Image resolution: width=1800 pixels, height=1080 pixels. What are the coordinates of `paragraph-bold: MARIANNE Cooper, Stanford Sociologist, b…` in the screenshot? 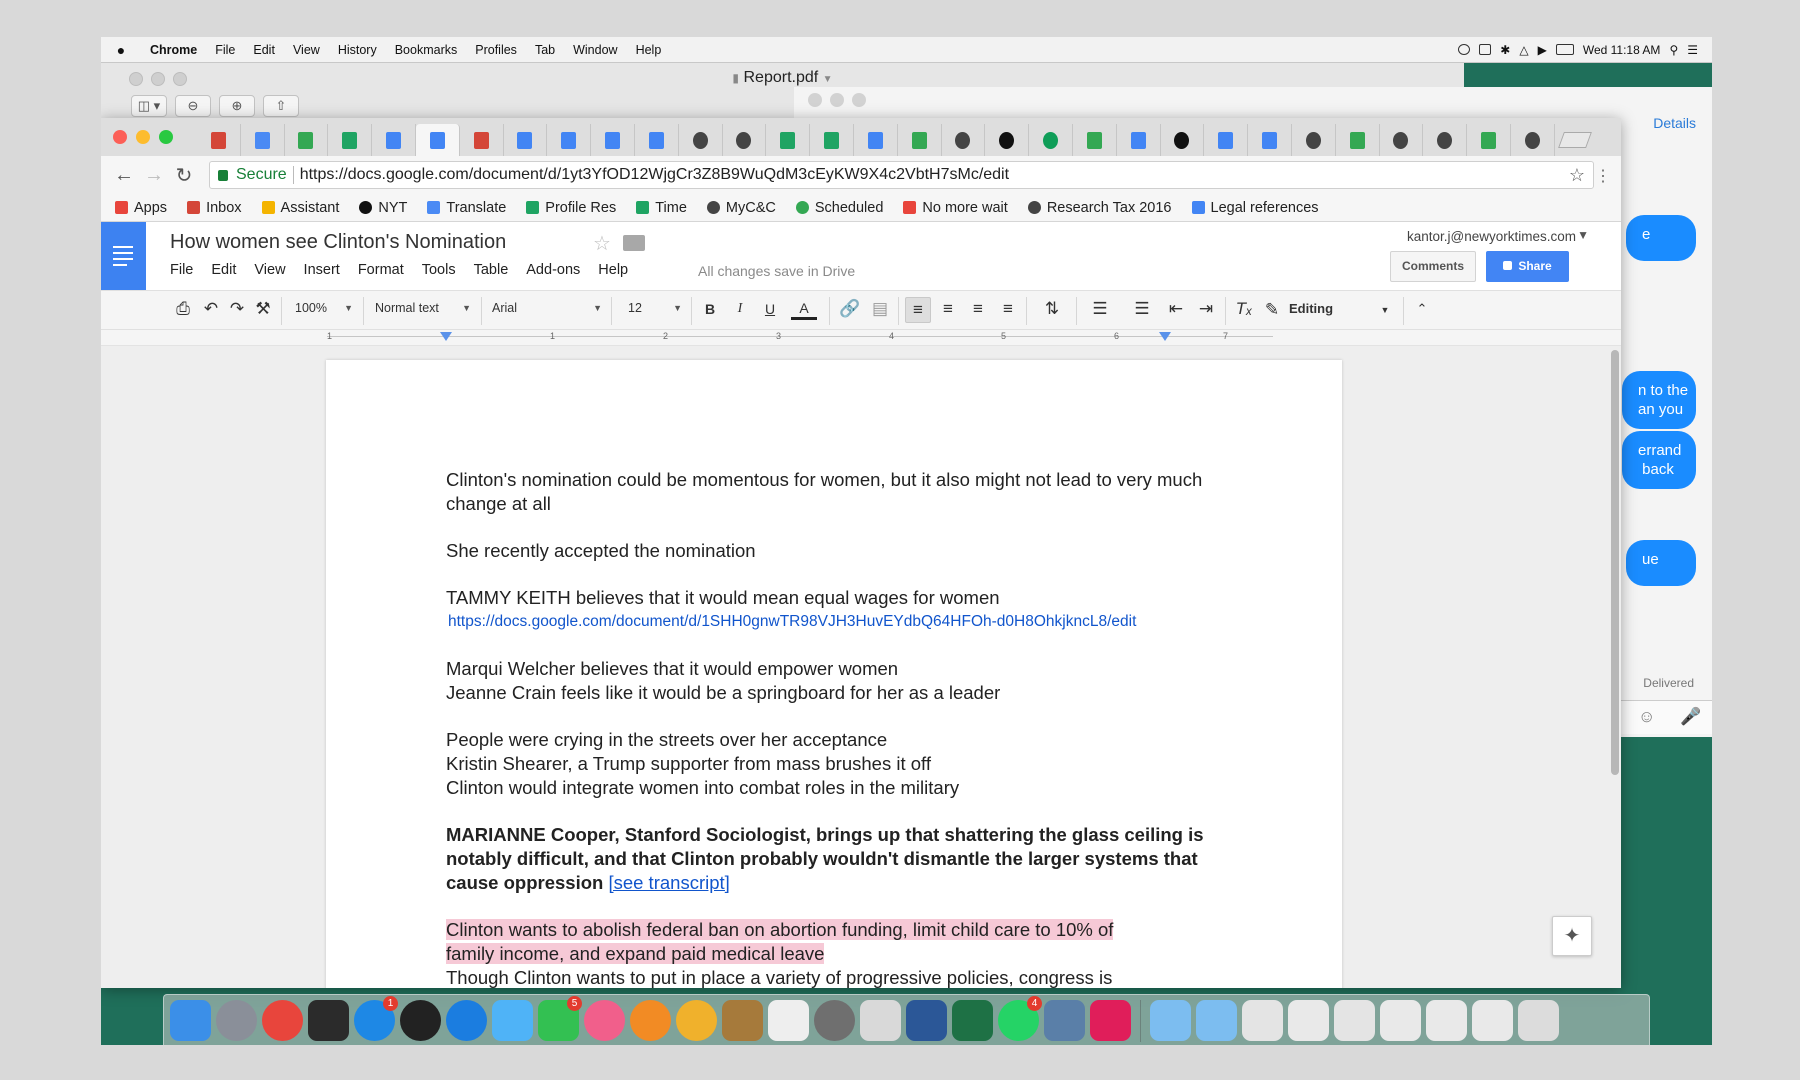 It's located at (846, 859).